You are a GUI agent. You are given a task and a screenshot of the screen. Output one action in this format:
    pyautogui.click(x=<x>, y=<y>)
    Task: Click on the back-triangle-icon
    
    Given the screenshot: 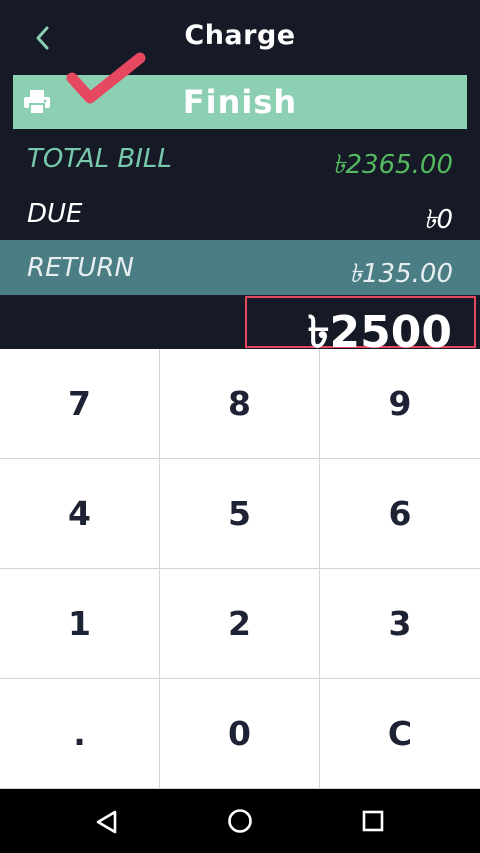 What is the action you would take?
    pyautogui.click(x=107, y=822)
    